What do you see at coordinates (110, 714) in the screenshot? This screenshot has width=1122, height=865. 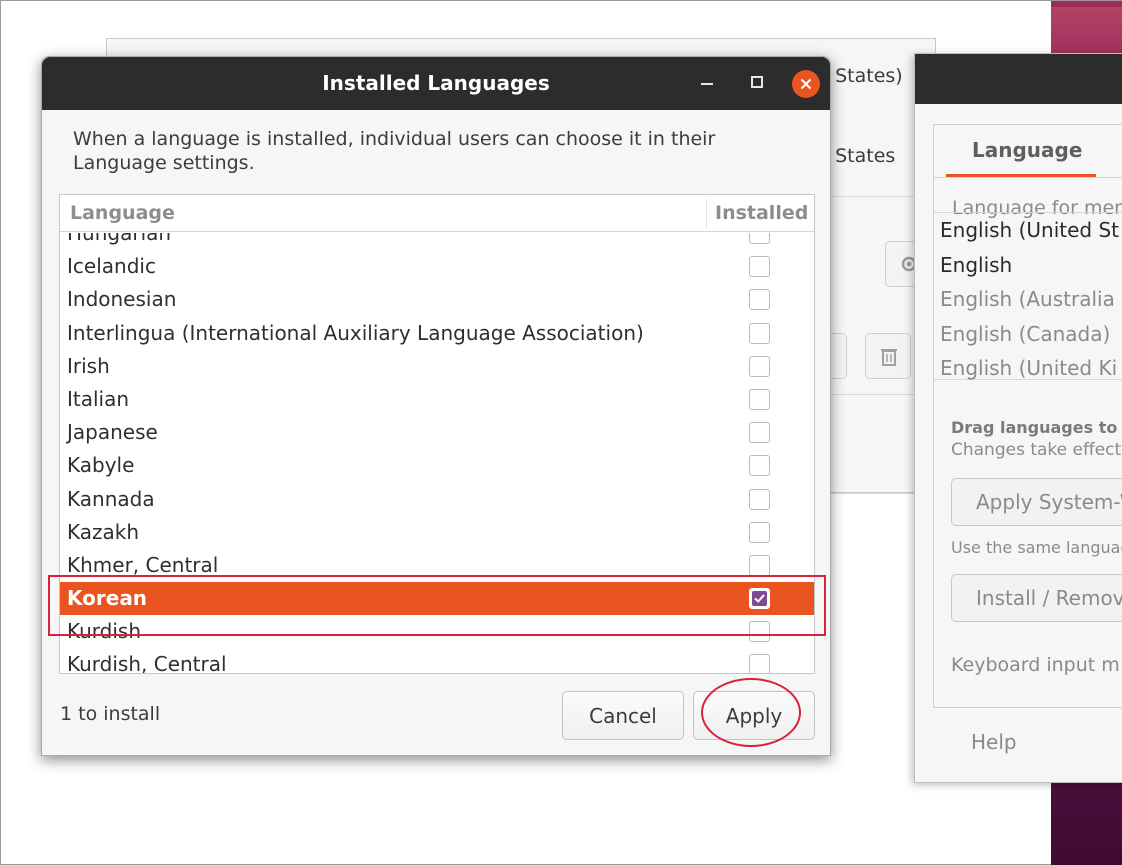 I see `install-status: 1 to install` at bounding box center [110, 714].